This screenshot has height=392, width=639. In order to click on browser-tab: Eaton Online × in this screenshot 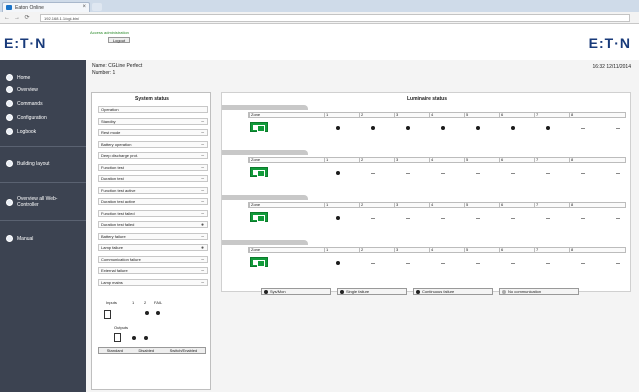, I will do `click(46, 7)`.